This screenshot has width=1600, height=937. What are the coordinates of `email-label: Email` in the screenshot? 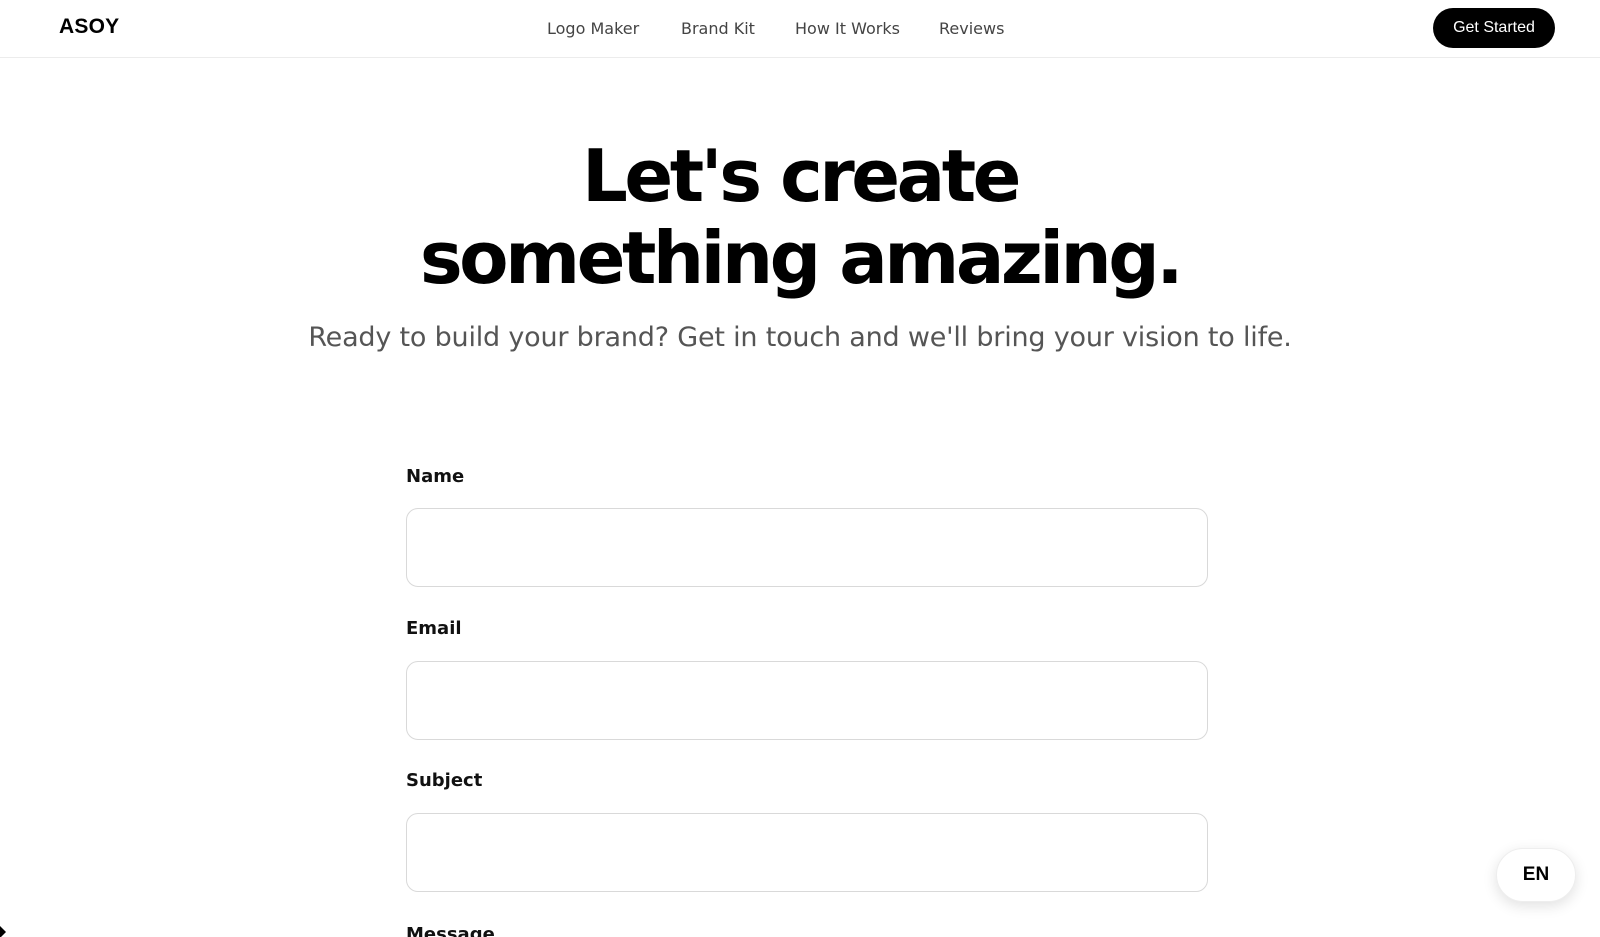 It's located at (434, 628).